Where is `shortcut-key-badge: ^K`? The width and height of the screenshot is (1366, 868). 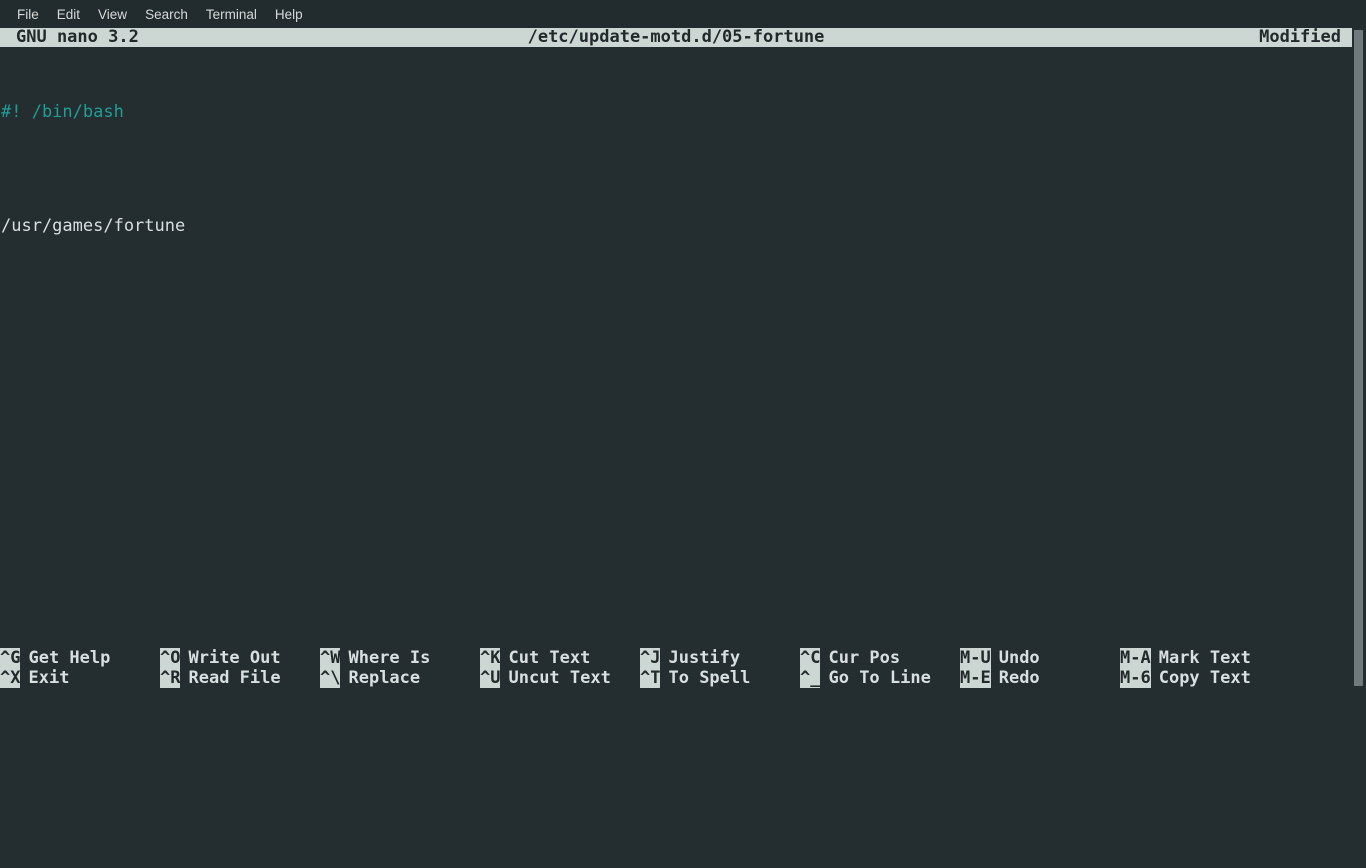 shortcut-key-badge: ^K is located at coordinates (490, 658).